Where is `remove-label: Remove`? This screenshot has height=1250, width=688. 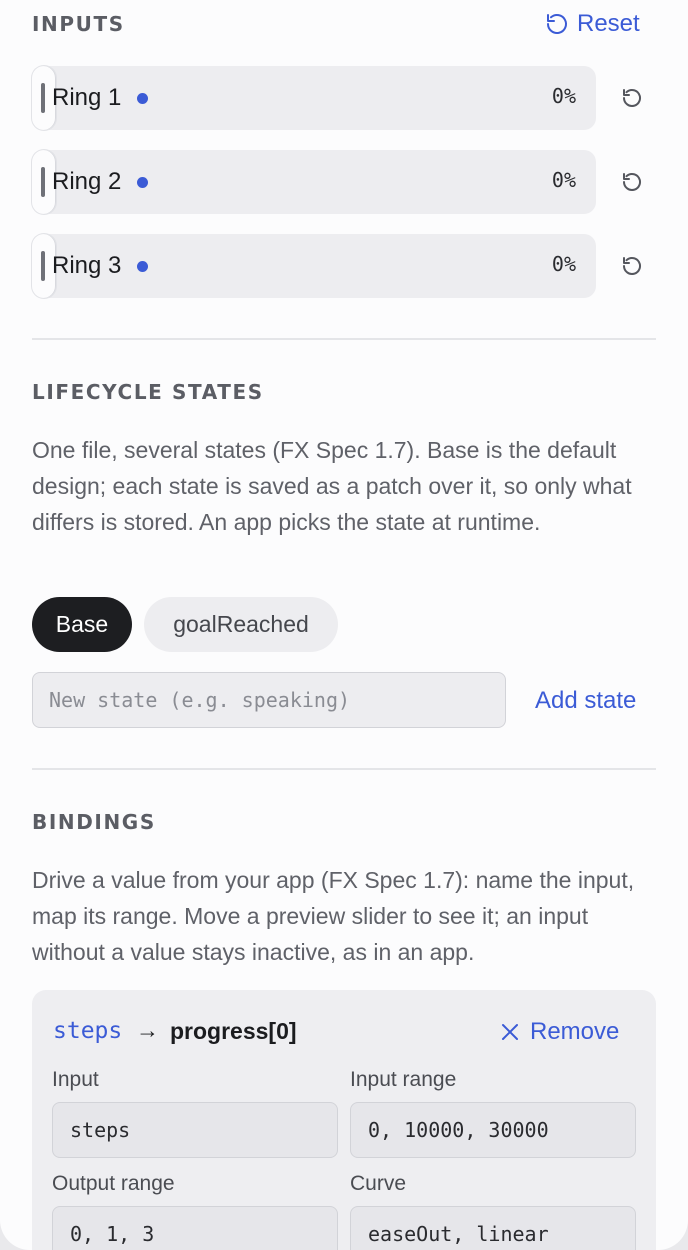
remove-label: Remove is located at coordinates (575, 1031).